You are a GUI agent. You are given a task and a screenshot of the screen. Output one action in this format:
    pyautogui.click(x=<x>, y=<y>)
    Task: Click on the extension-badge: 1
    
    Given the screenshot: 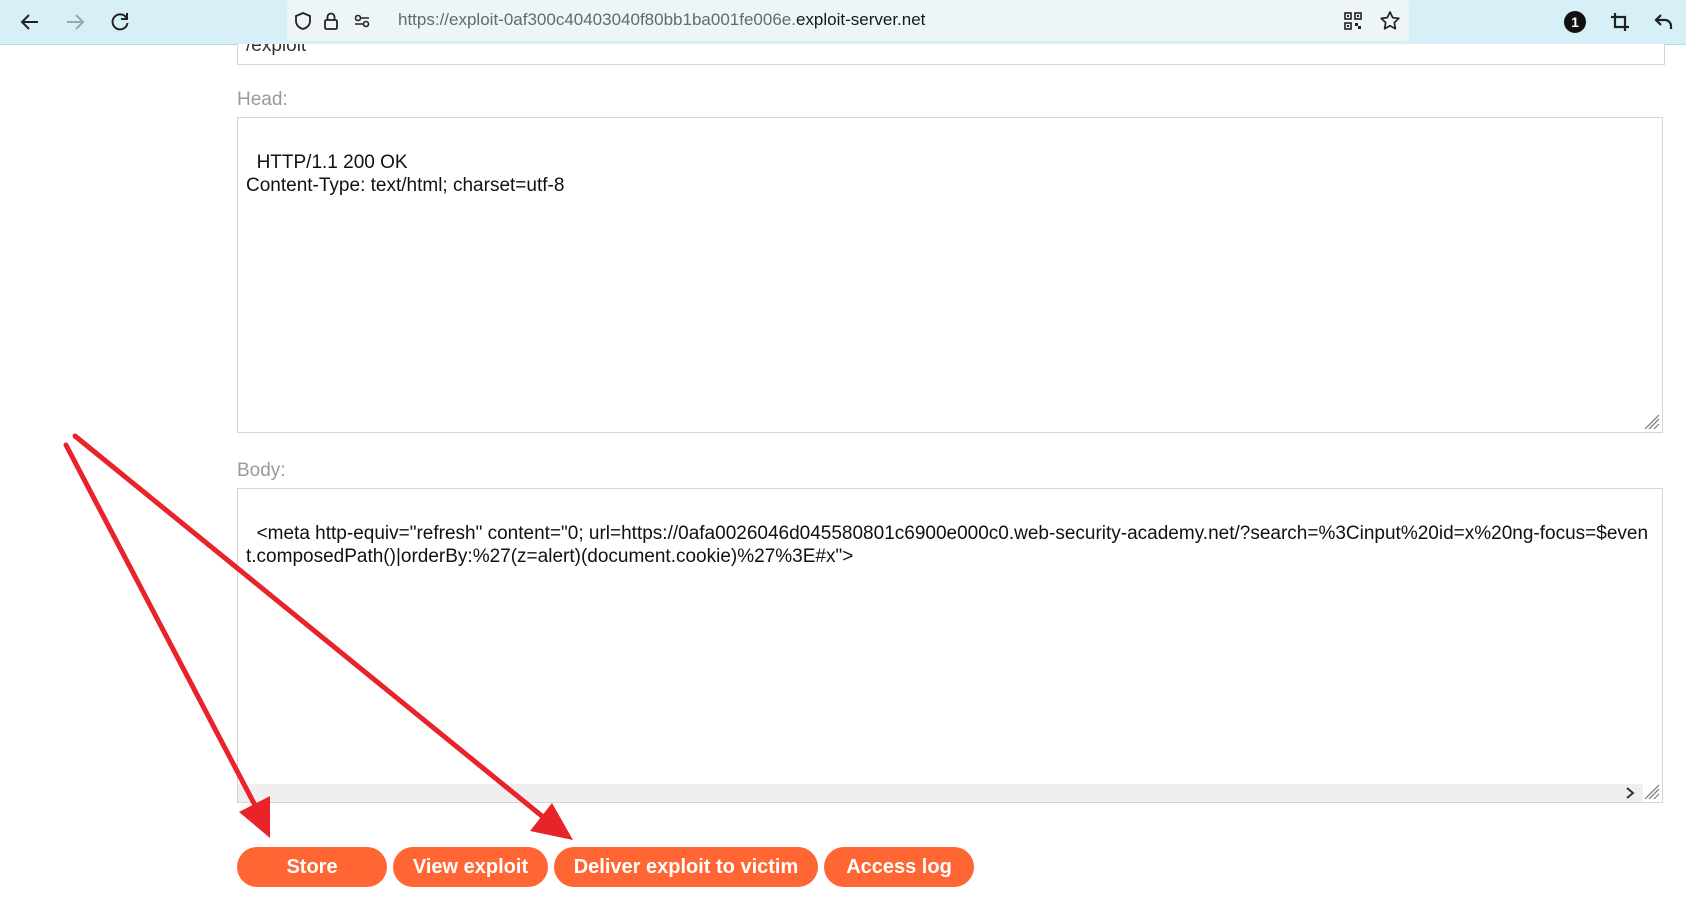 What is the action you would take?
    pyautogui.click(x=1575, y=22)
    